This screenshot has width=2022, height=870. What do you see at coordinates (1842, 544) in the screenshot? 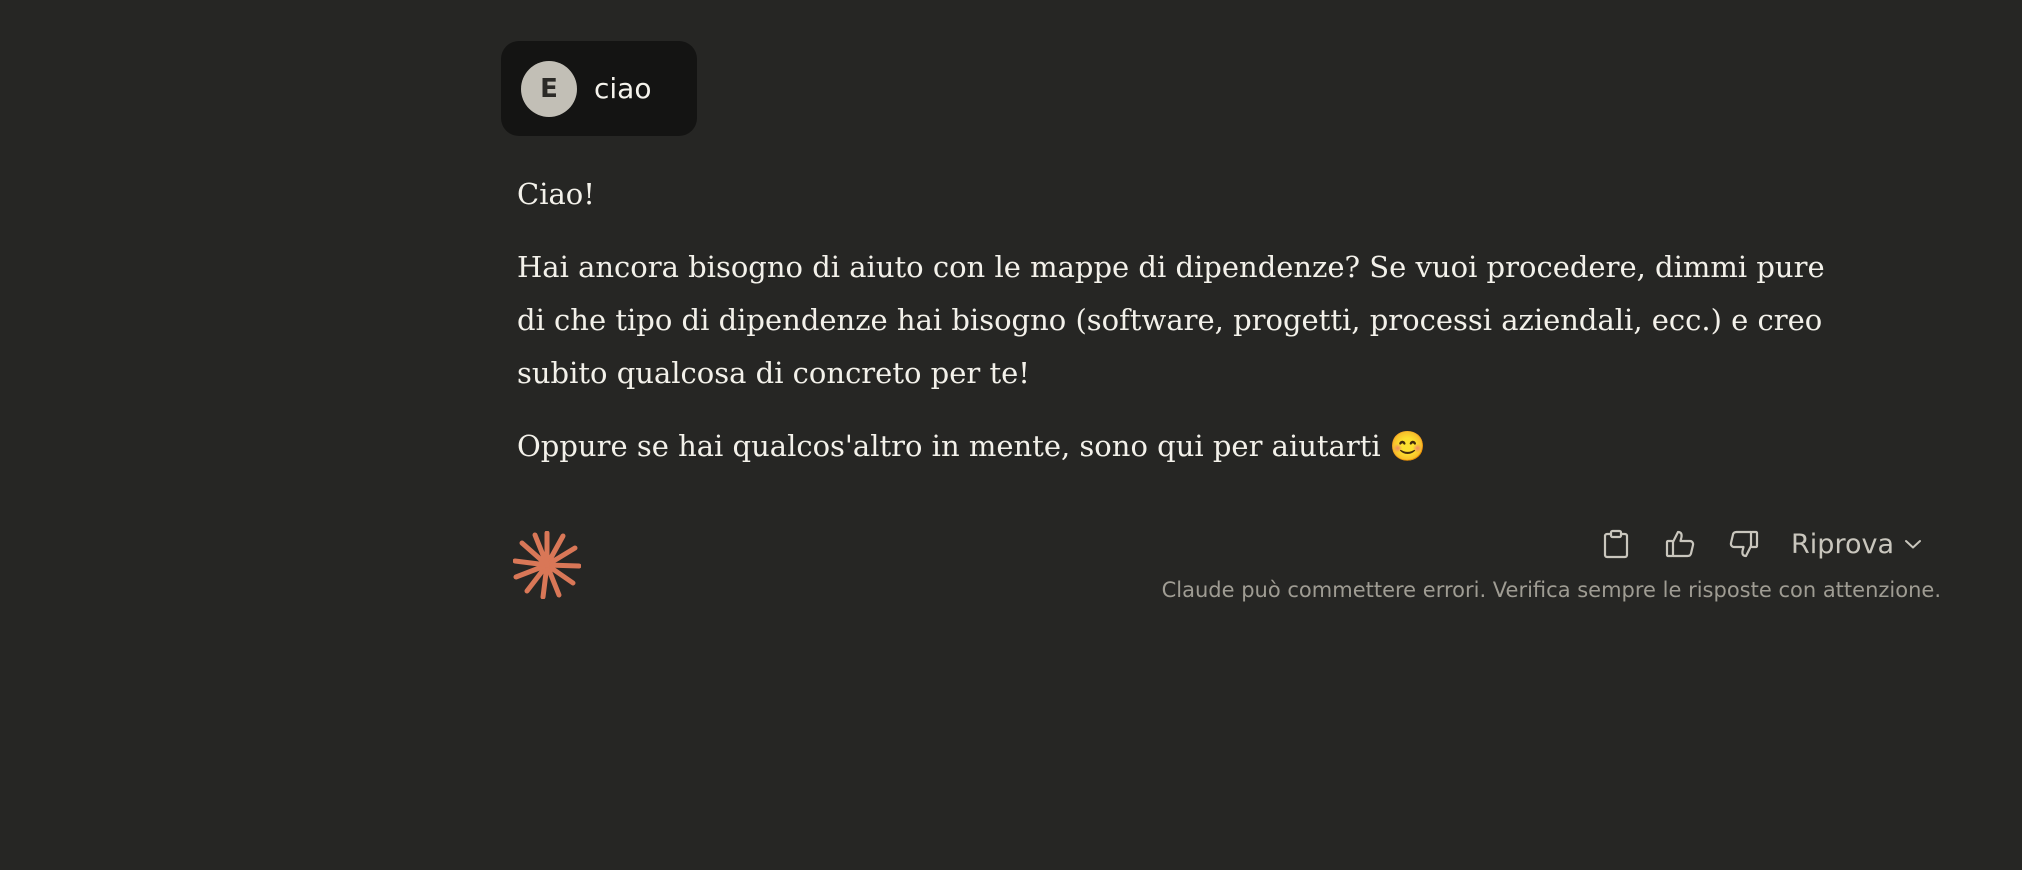
I see `retry-label: Riprova` at bounding box center [1842, 544].